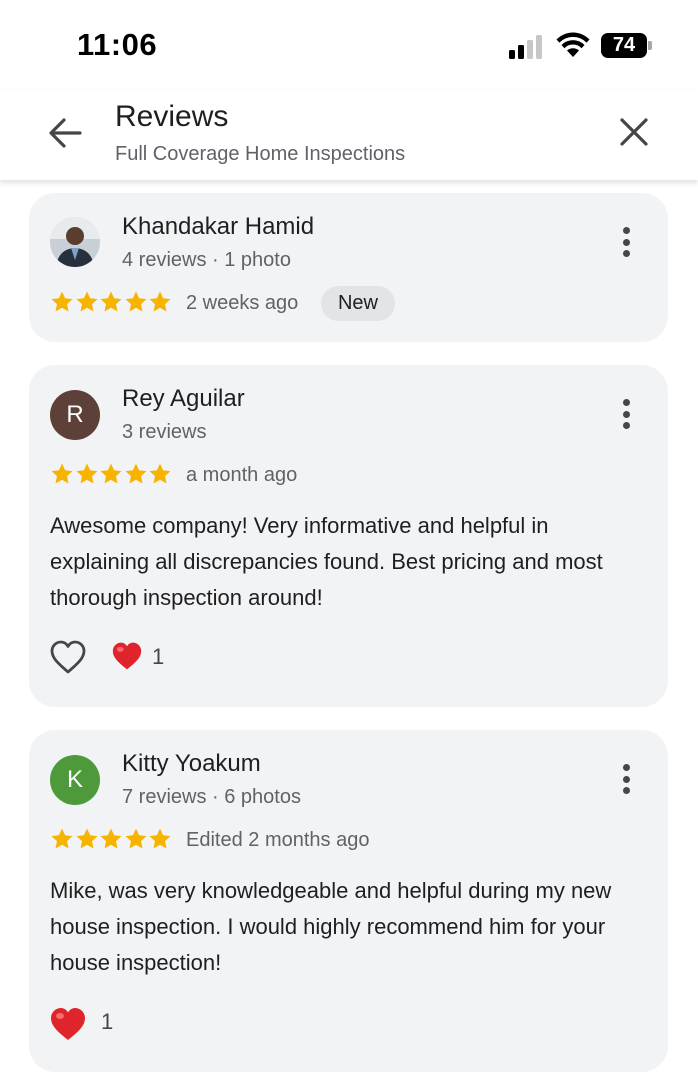 The height and width of the screenshot is (1080, 698). Describe the element at coordinates (573, 44) in the screenshot. I see `wifi-icon` at that location.